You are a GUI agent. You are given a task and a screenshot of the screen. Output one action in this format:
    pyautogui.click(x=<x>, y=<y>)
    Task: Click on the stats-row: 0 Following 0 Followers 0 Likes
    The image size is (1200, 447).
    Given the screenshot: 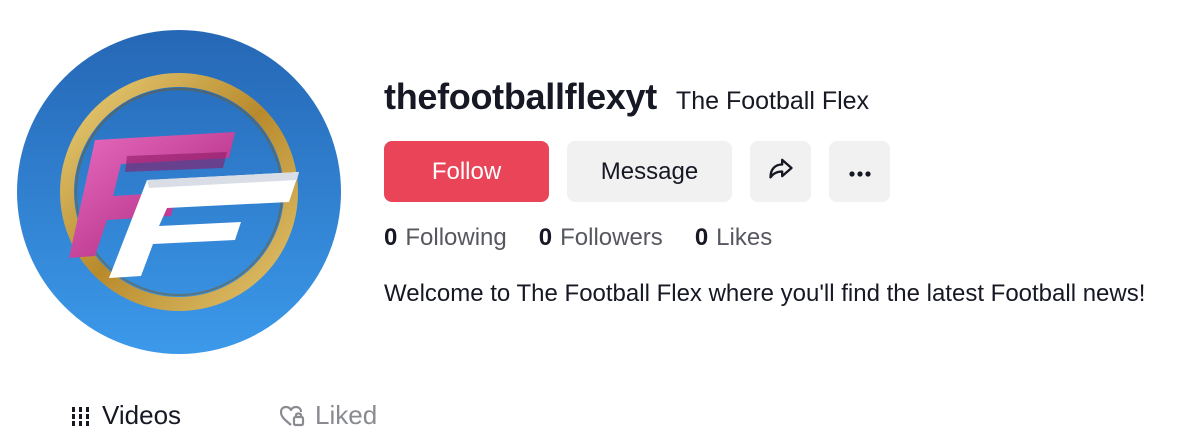 What is the action you would take?
    pyautogui.click(x=594, y=238)
    